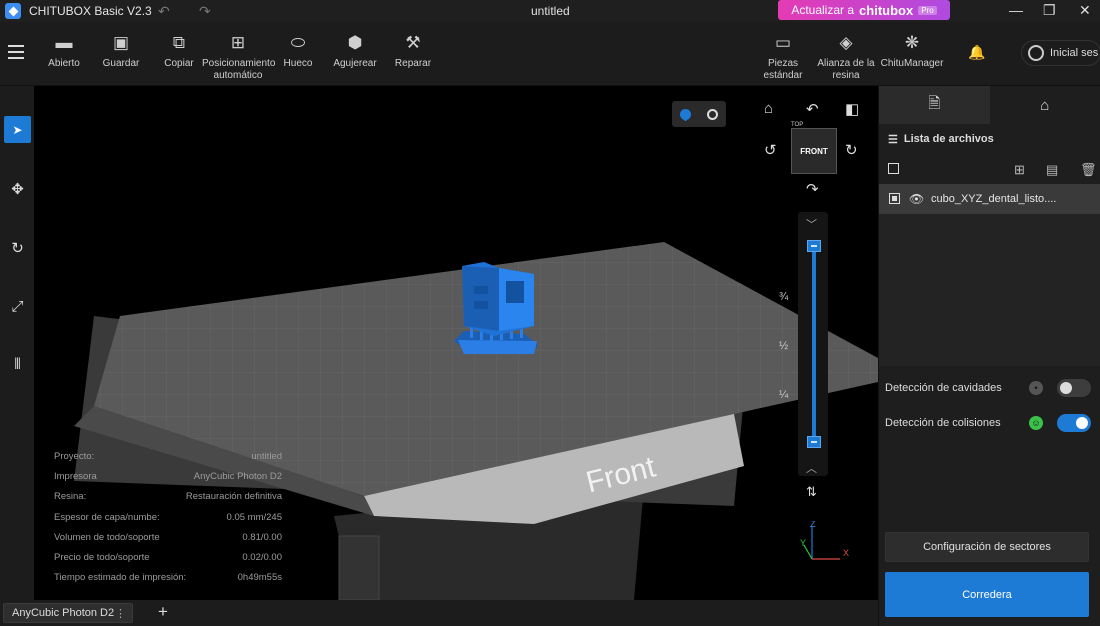 The height and width of the screenshot is (626, 1100). What do you see at coordinates (1036, 423) in the screenshot?
I see `collision-status-icon: ☺` at bounding box center [1036, 423].